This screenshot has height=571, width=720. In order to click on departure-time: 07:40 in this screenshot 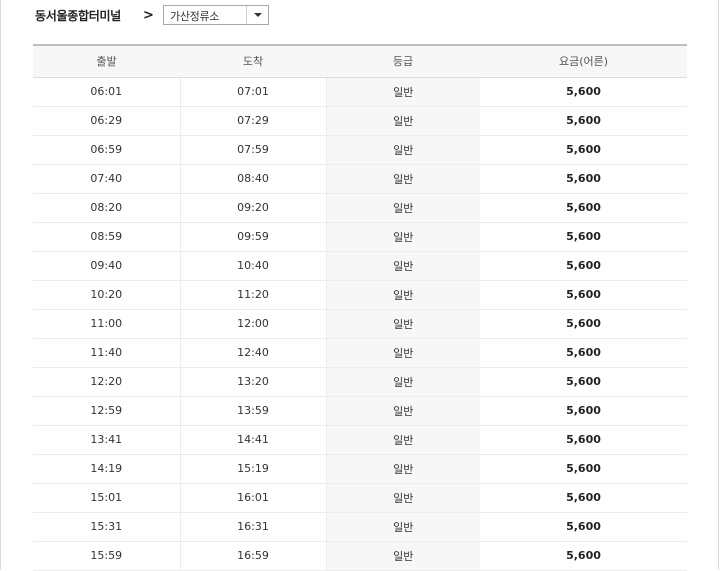, I will do `click(107, 179)`.